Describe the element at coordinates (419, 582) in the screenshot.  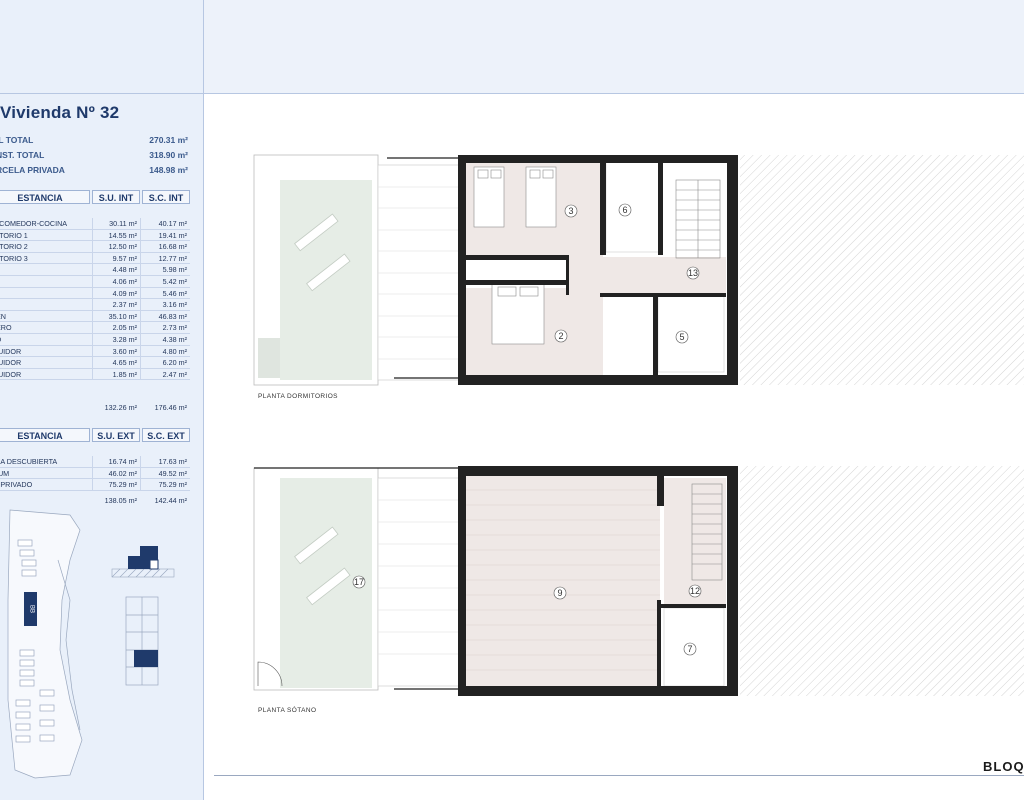
I see `lower-deck` at that location.